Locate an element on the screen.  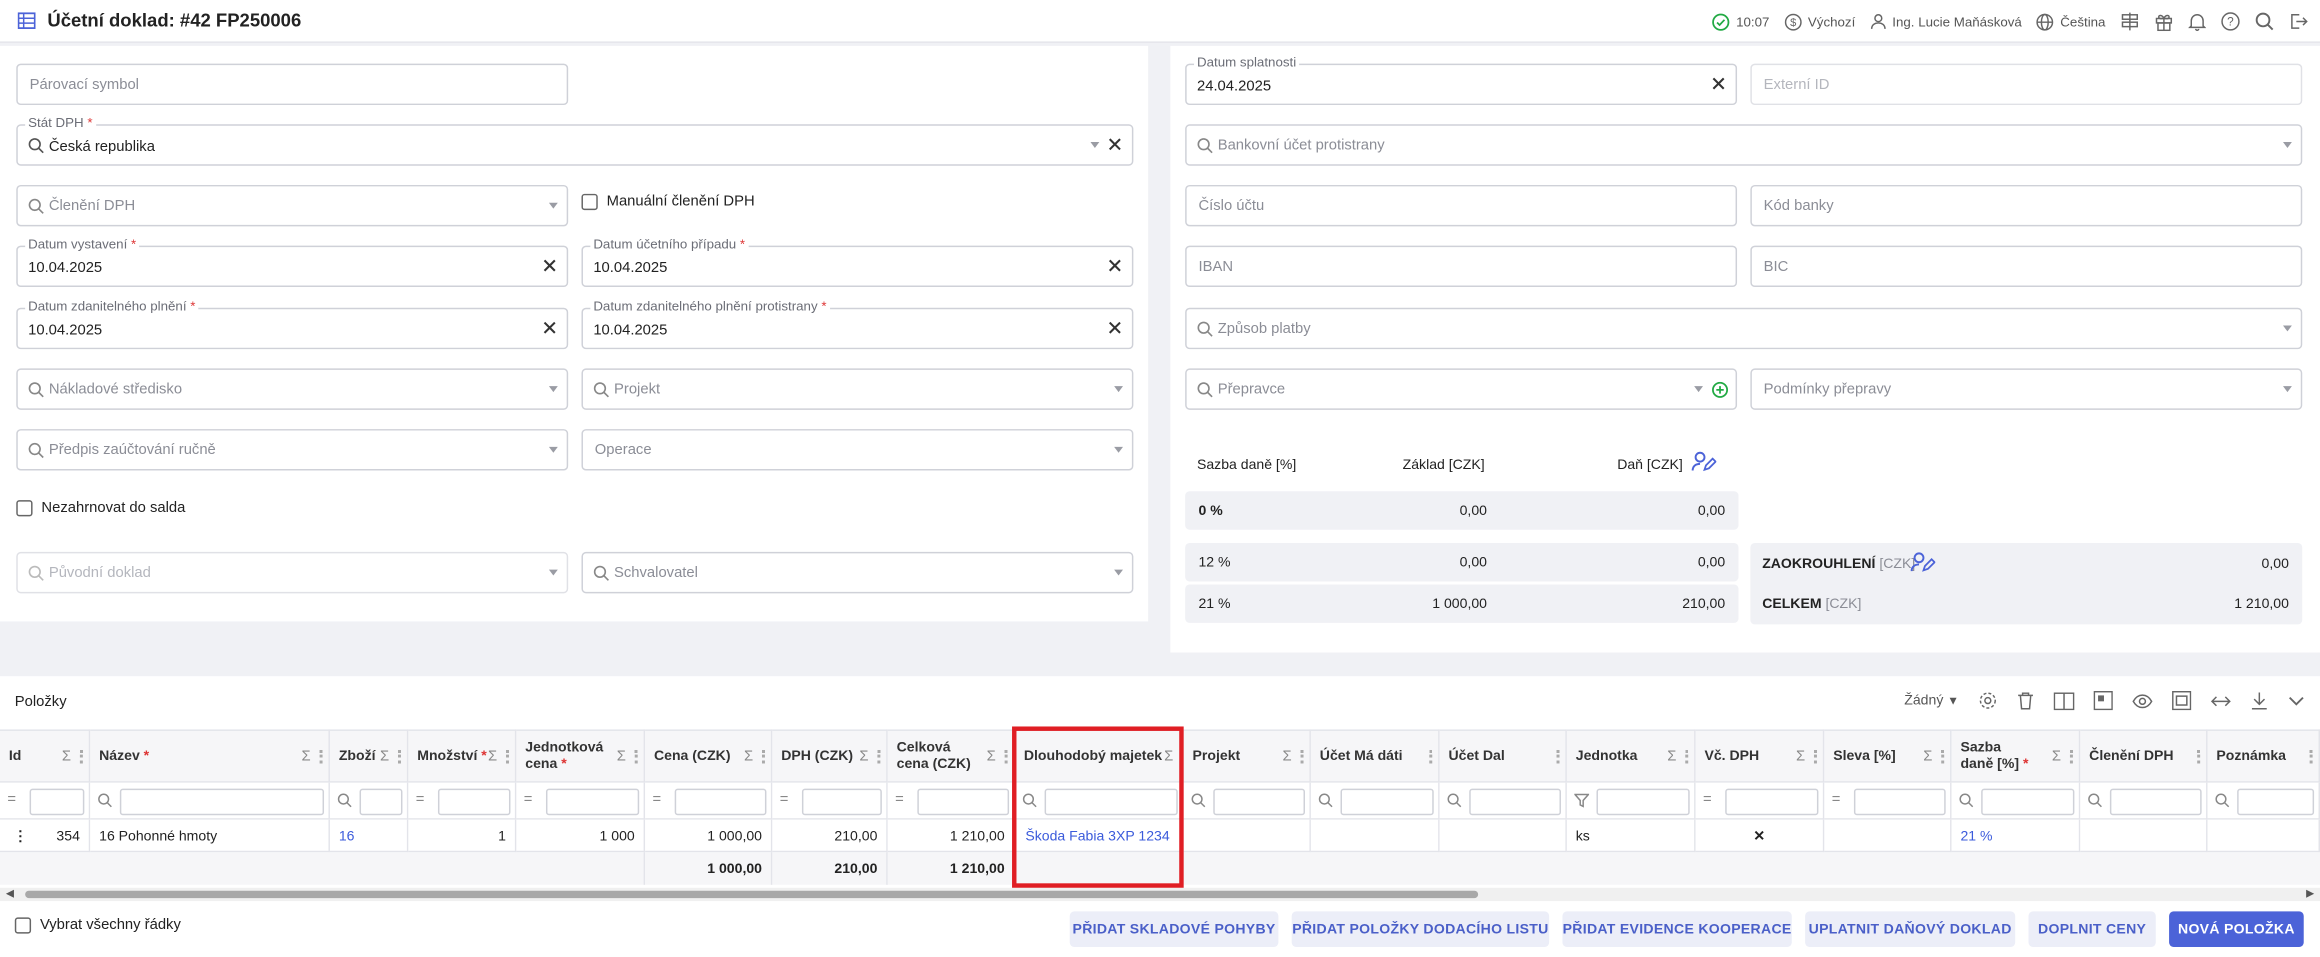
col-header-dph: DPH (CZK) Σ is located at coordinates (830, 756).